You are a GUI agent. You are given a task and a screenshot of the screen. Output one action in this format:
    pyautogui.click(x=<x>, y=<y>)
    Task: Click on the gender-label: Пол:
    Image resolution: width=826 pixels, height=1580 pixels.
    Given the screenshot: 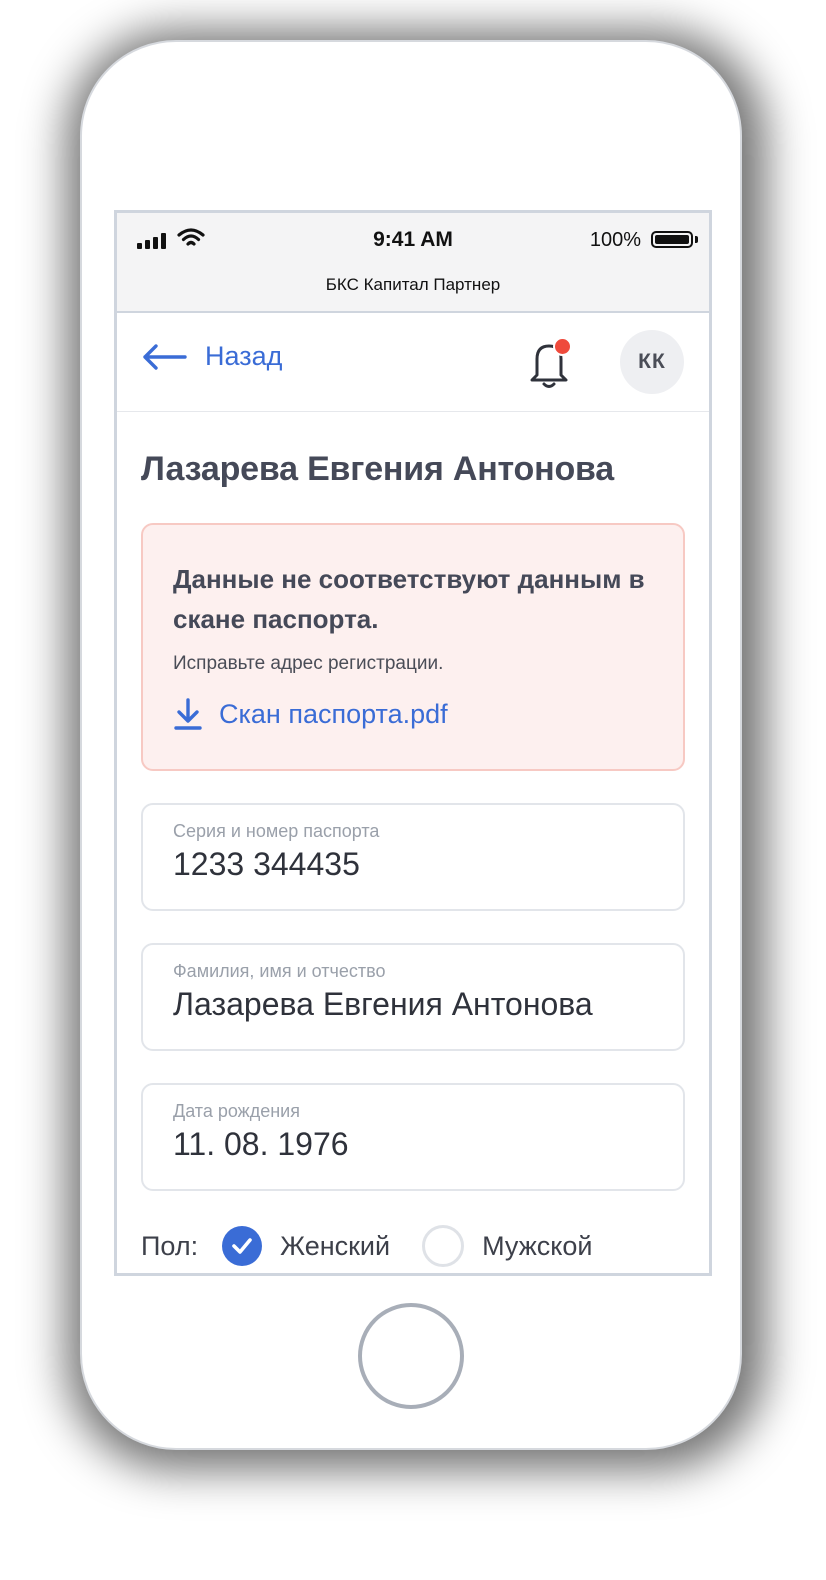 What is the action you would take?
    pyautogui.click(x=170, y=1245)
    